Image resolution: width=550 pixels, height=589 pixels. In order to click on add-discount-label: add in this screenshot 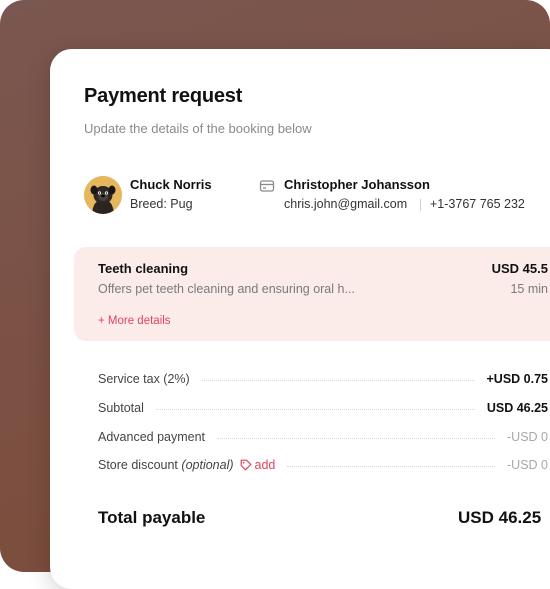, I will do `click(265, 465)`.